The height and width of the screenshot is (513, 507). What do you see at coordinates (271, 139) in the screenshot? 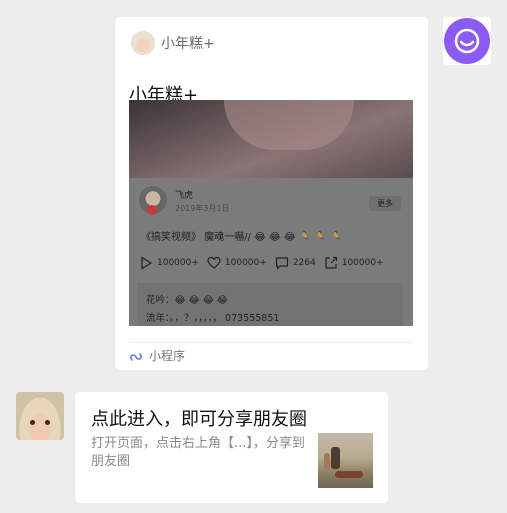
I see `preview-video-image` at bounding box center [271, 139].